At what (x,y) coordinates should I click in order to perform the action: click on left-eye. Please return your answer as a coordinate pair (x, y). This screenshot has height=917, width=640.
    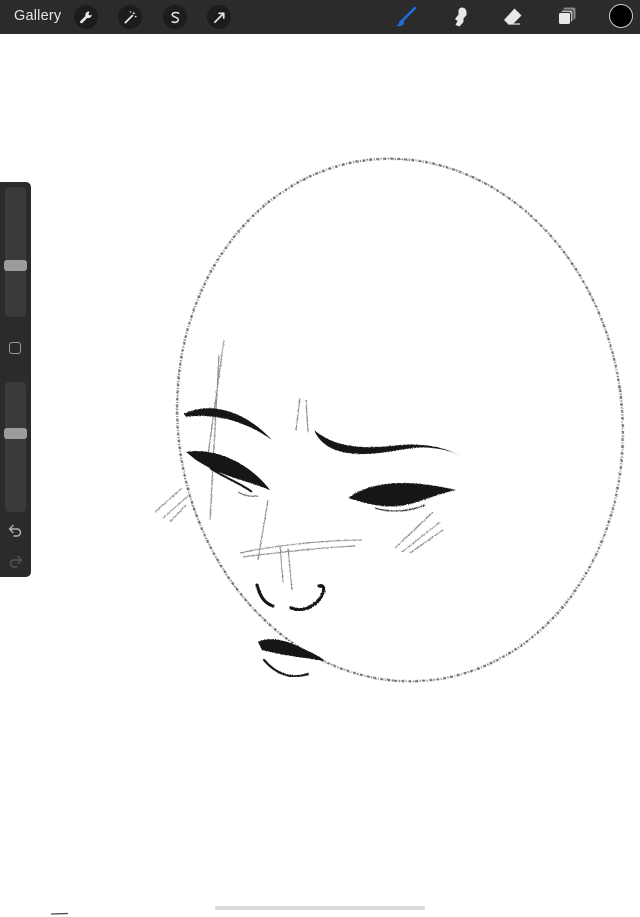
    Looking at the image, I should click on (228, 470).